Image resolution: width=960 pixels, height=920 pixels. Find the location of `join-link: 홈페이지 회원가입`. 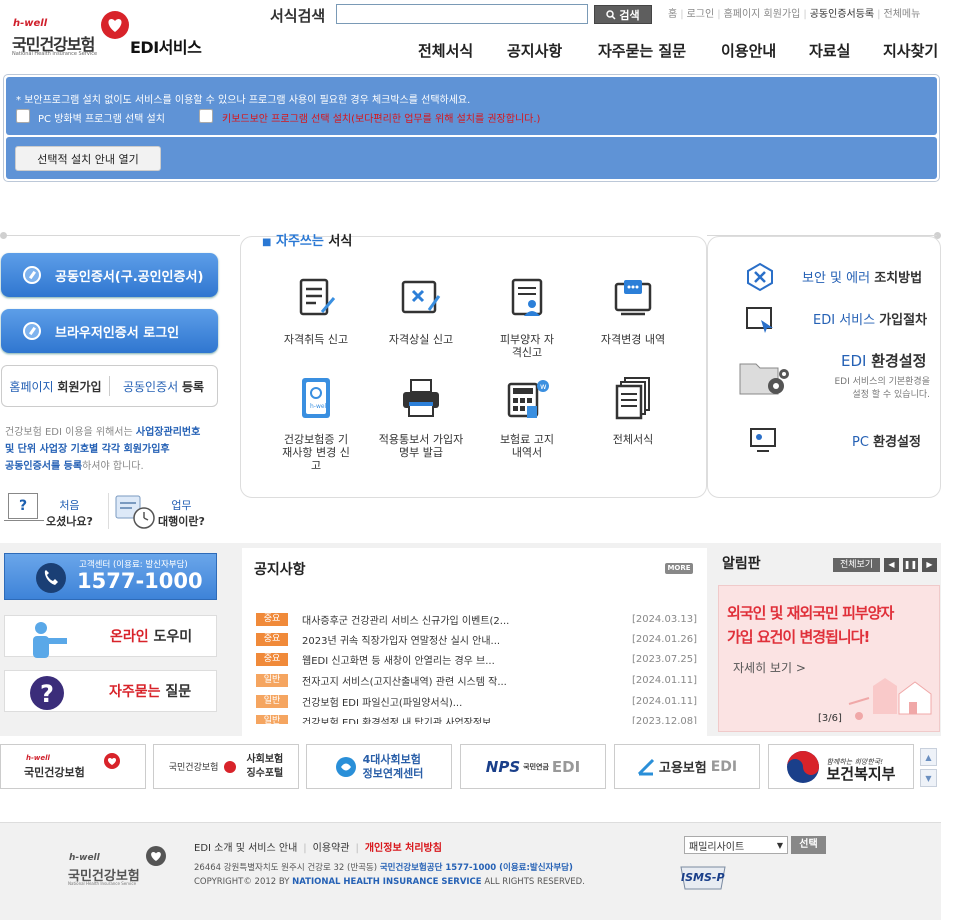

join-link: 홈페이지 회원가입 is located at coordinates (55, 386).